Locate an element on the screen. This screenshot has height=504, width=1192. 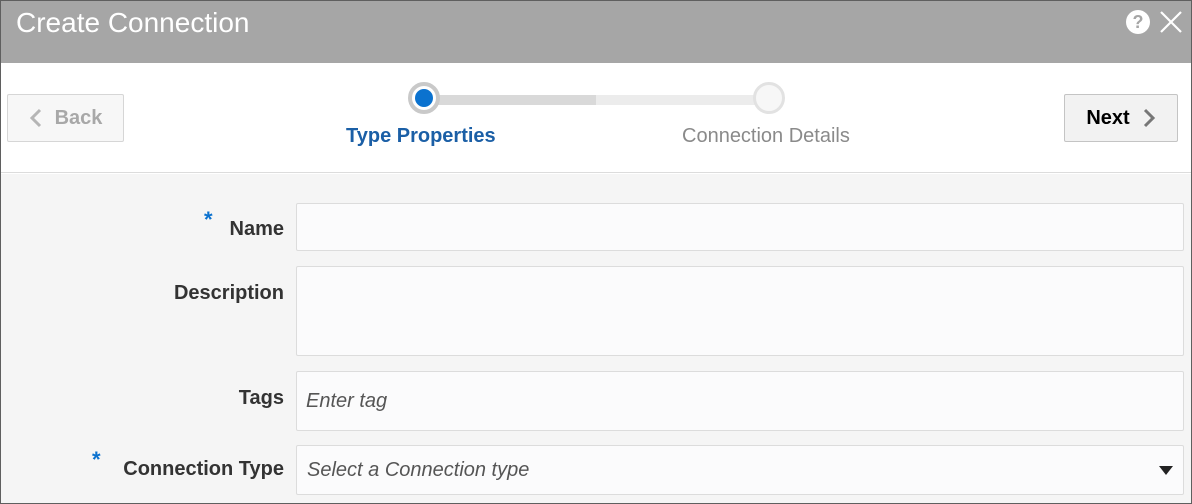
train-step-label-next: Connection Details is located at coordinates (766, 136).